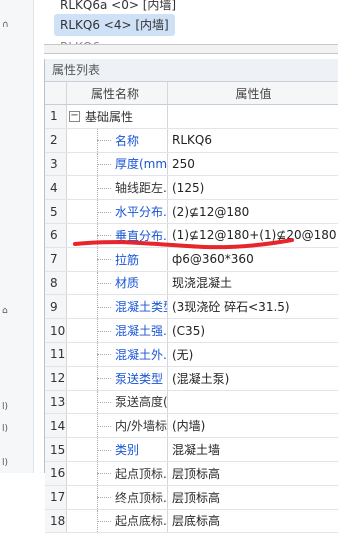 This screenshot has height=533, width=338. Describe the element at coordinates (56, 497) in the screenshot. I see `row-number: 17` at that location.